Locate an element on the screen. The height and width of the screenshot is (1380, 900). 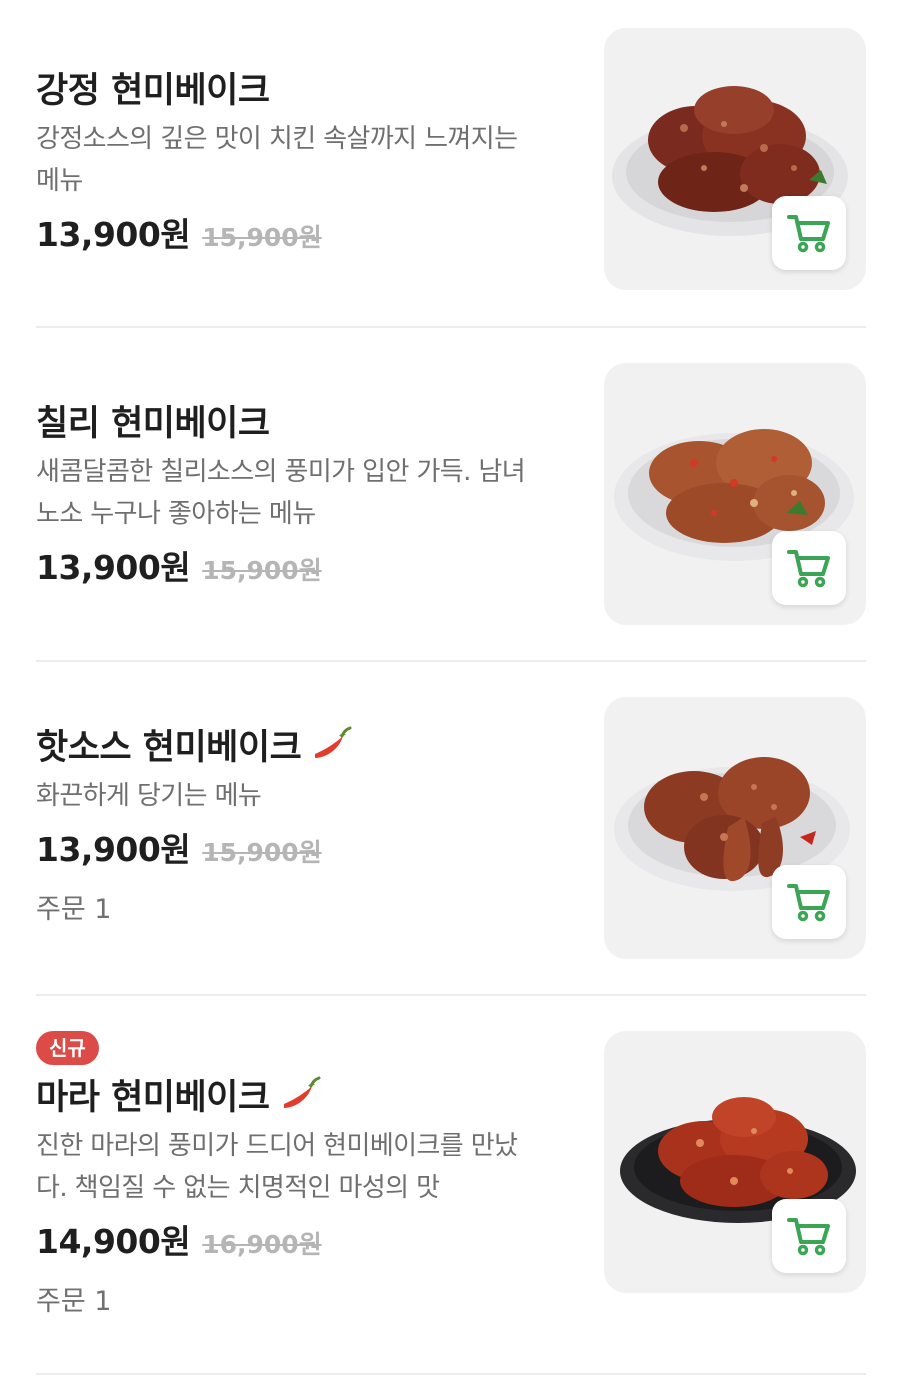
menu-item-title: 칠리 현미베이크 is located at coordinates (153, 423).